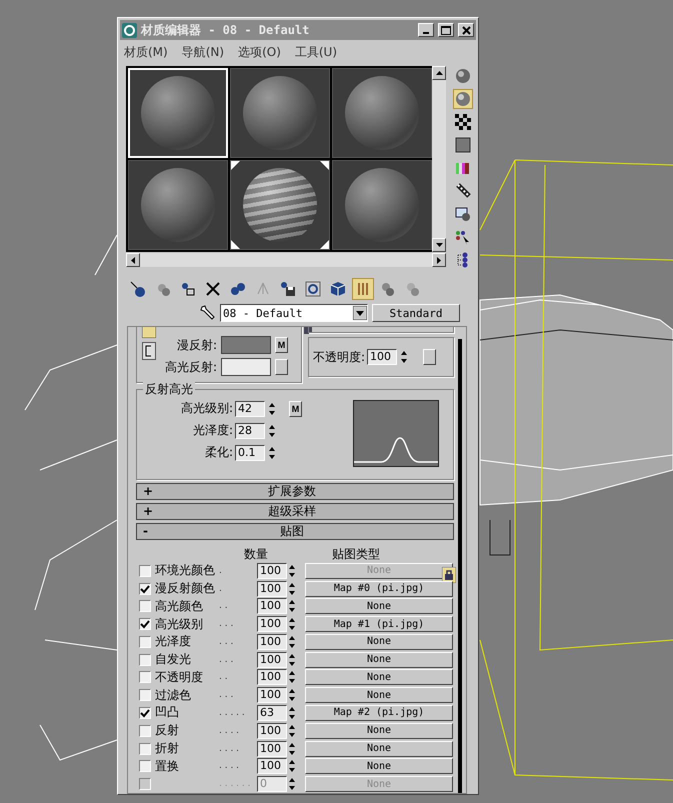 This screenshot has height=803, width=673. I want to click on spheres-icon, so click(163, 289).